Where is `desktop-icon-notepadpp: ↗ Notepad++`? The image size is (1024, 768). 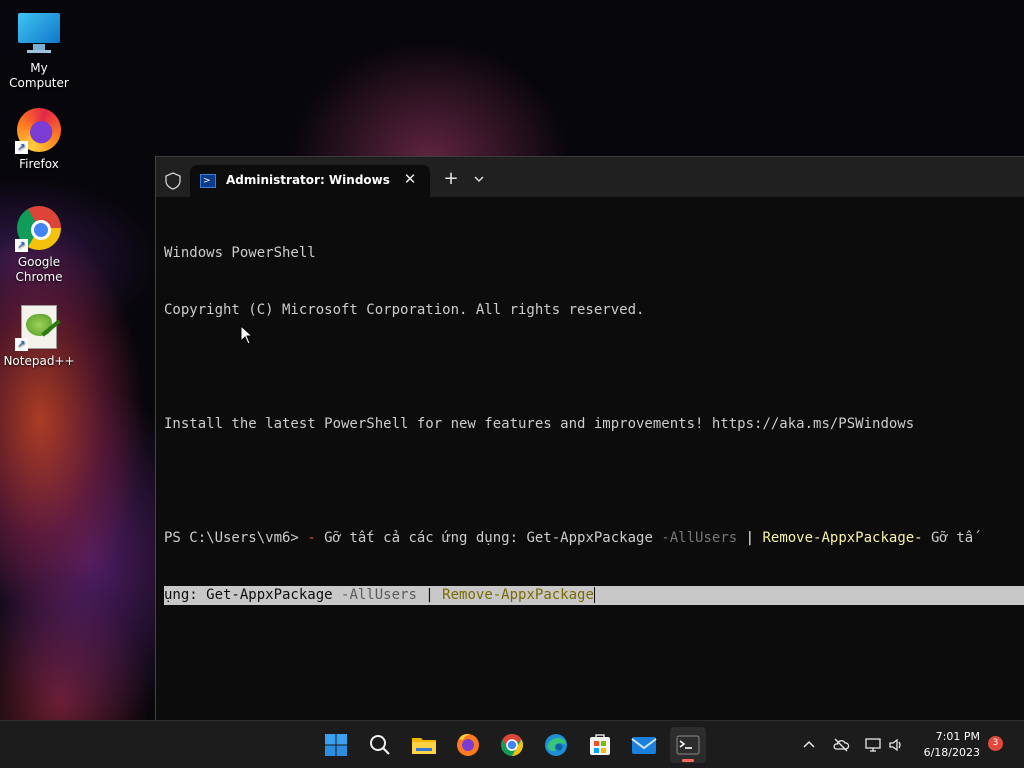
desktop-icon-notepadpp: ↗ Notepad++ is located at coordinates (39, 336).